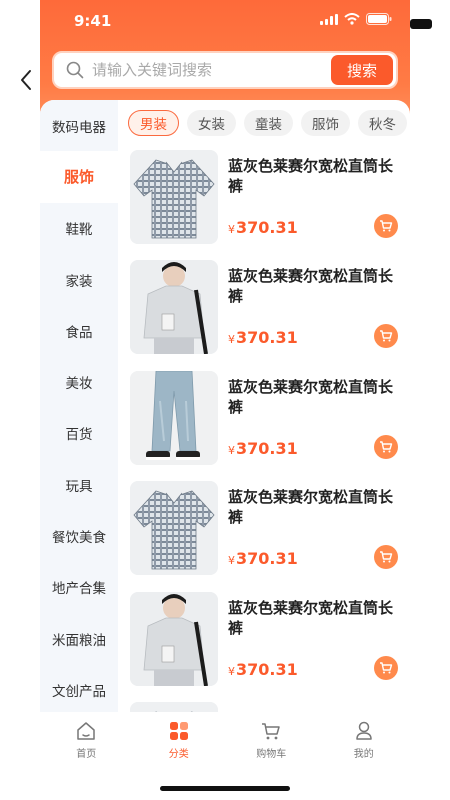  I want to click on profile-icon, so click(364, 730).